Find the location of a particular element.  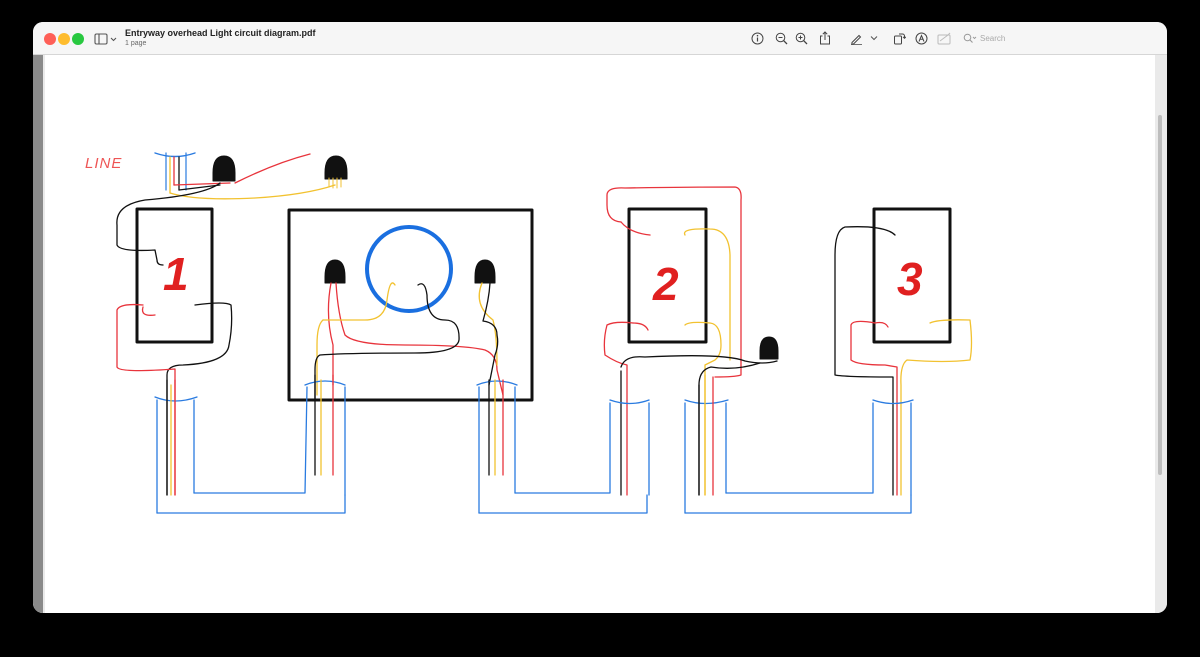

light-fixture-icon is located at coordinates (409, 269).